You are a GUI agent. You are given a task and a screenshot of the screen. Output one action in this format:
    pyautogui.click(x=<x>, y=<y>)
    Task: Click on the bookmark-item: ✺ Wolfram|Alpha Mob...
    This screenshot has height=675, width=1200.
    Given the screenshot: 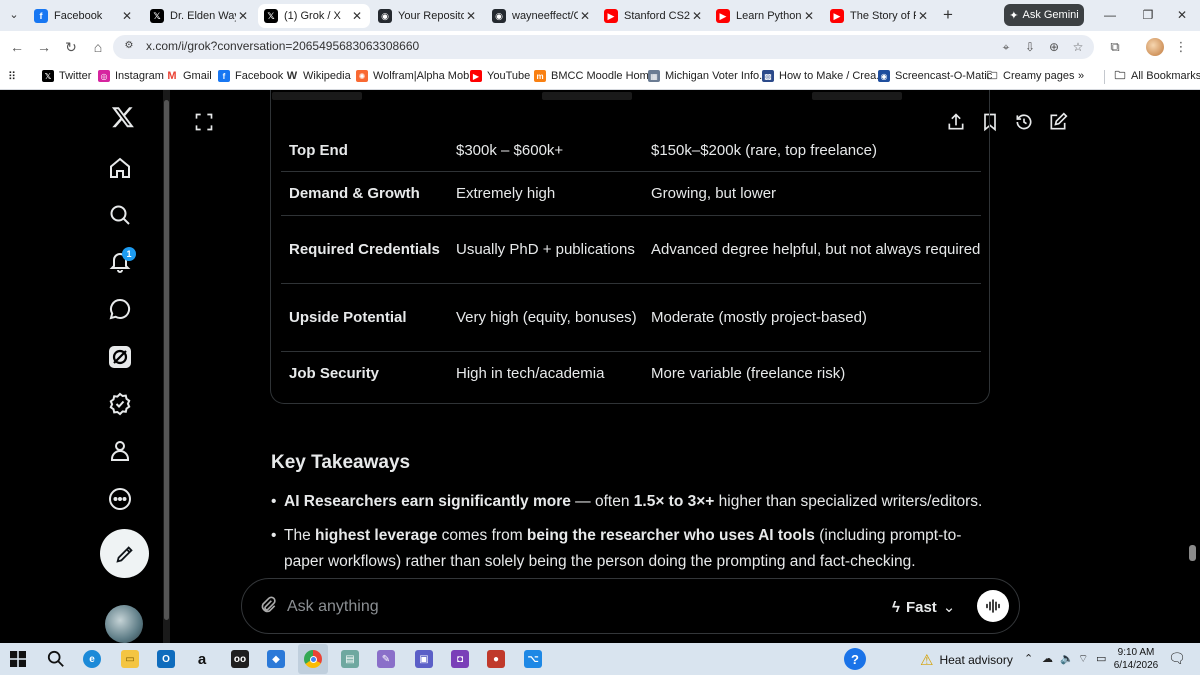 What is the action you would take?
    pyautogui.click(x=417, y=76)
    